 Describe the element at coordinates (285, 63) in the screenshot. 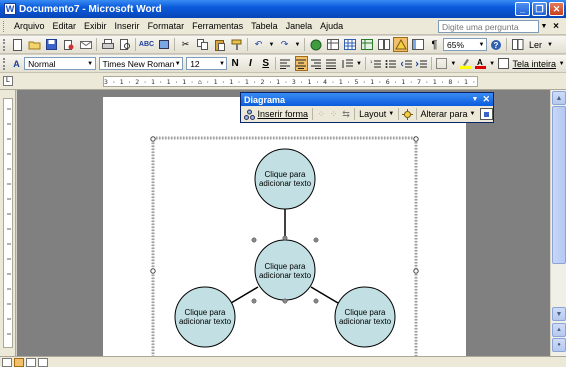

I see `align-left-icon` at that location.